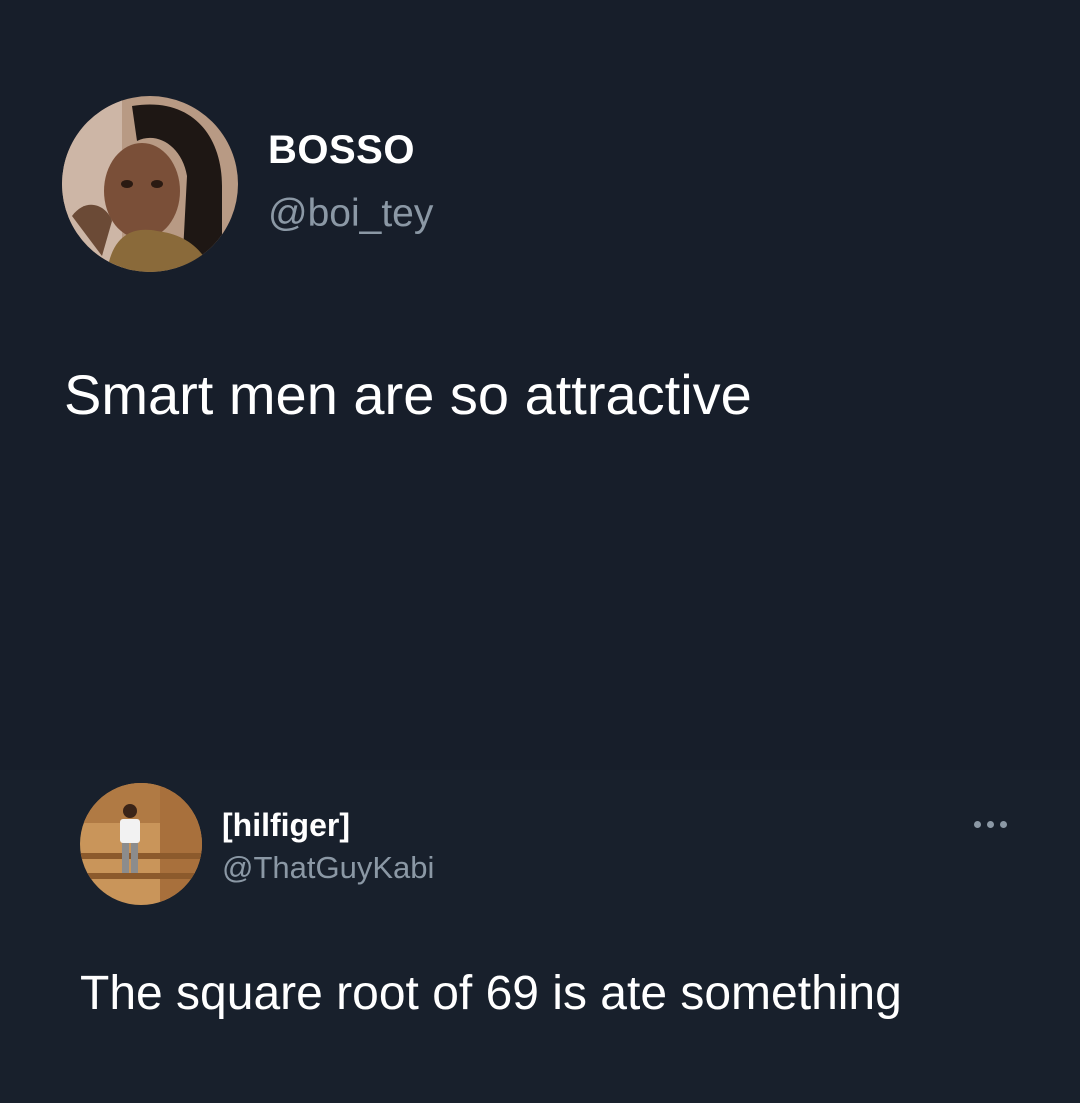  What do you see at coordinates (350, 214) in the screenshot?
I see `user-handle: @boi_tey` at bounding box center [350, 214].